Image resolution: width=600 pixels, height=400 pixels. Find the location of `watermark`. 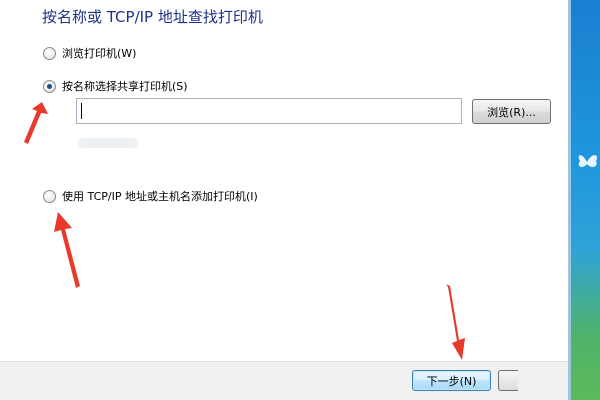

watermark is located at coordinates (560, 386).